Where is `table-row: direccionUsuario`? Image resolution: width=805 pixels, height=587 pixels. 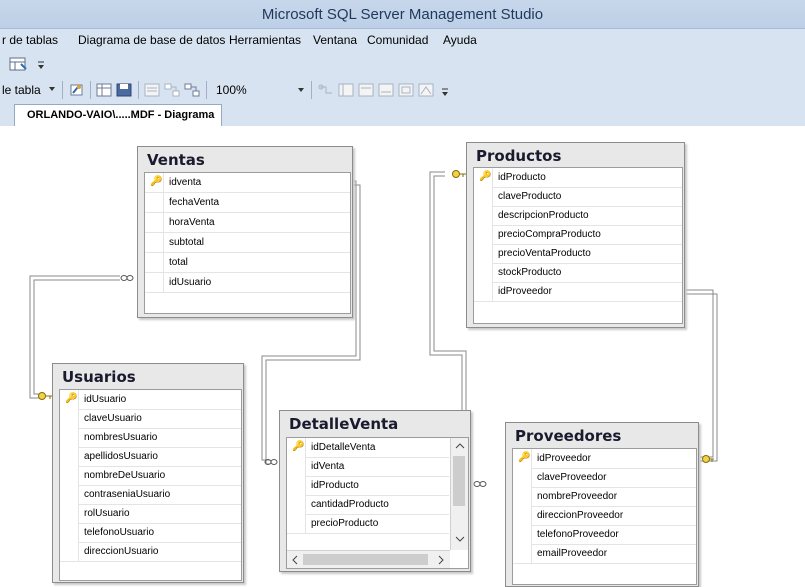 table-row: direccionUsuario is located at coordinates (150, 552).